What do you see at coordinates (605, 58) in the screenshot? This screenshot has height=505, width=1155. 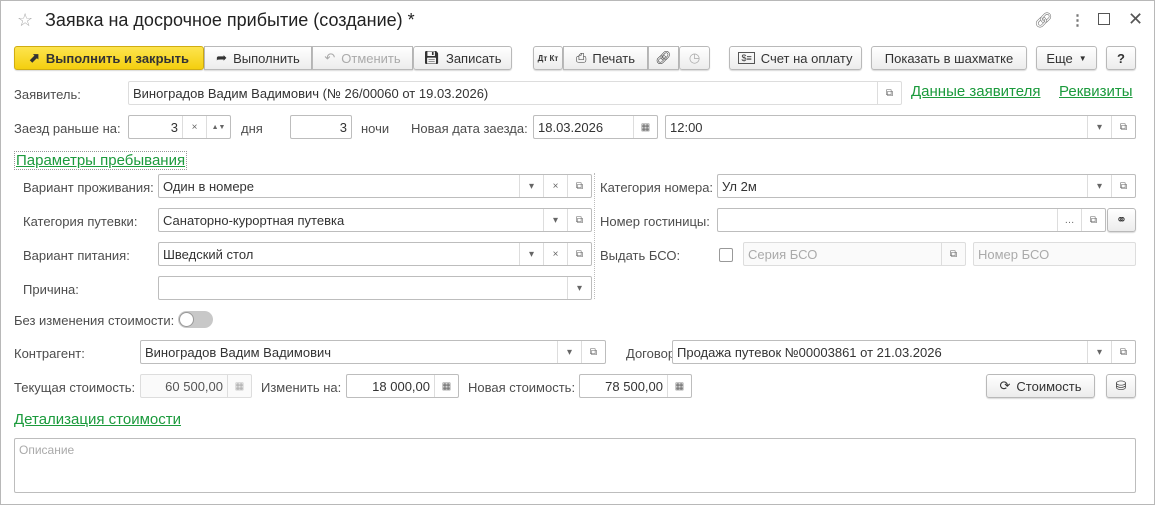 I see `print-button: ⎙ Печать` at bounding box center [605, 58].